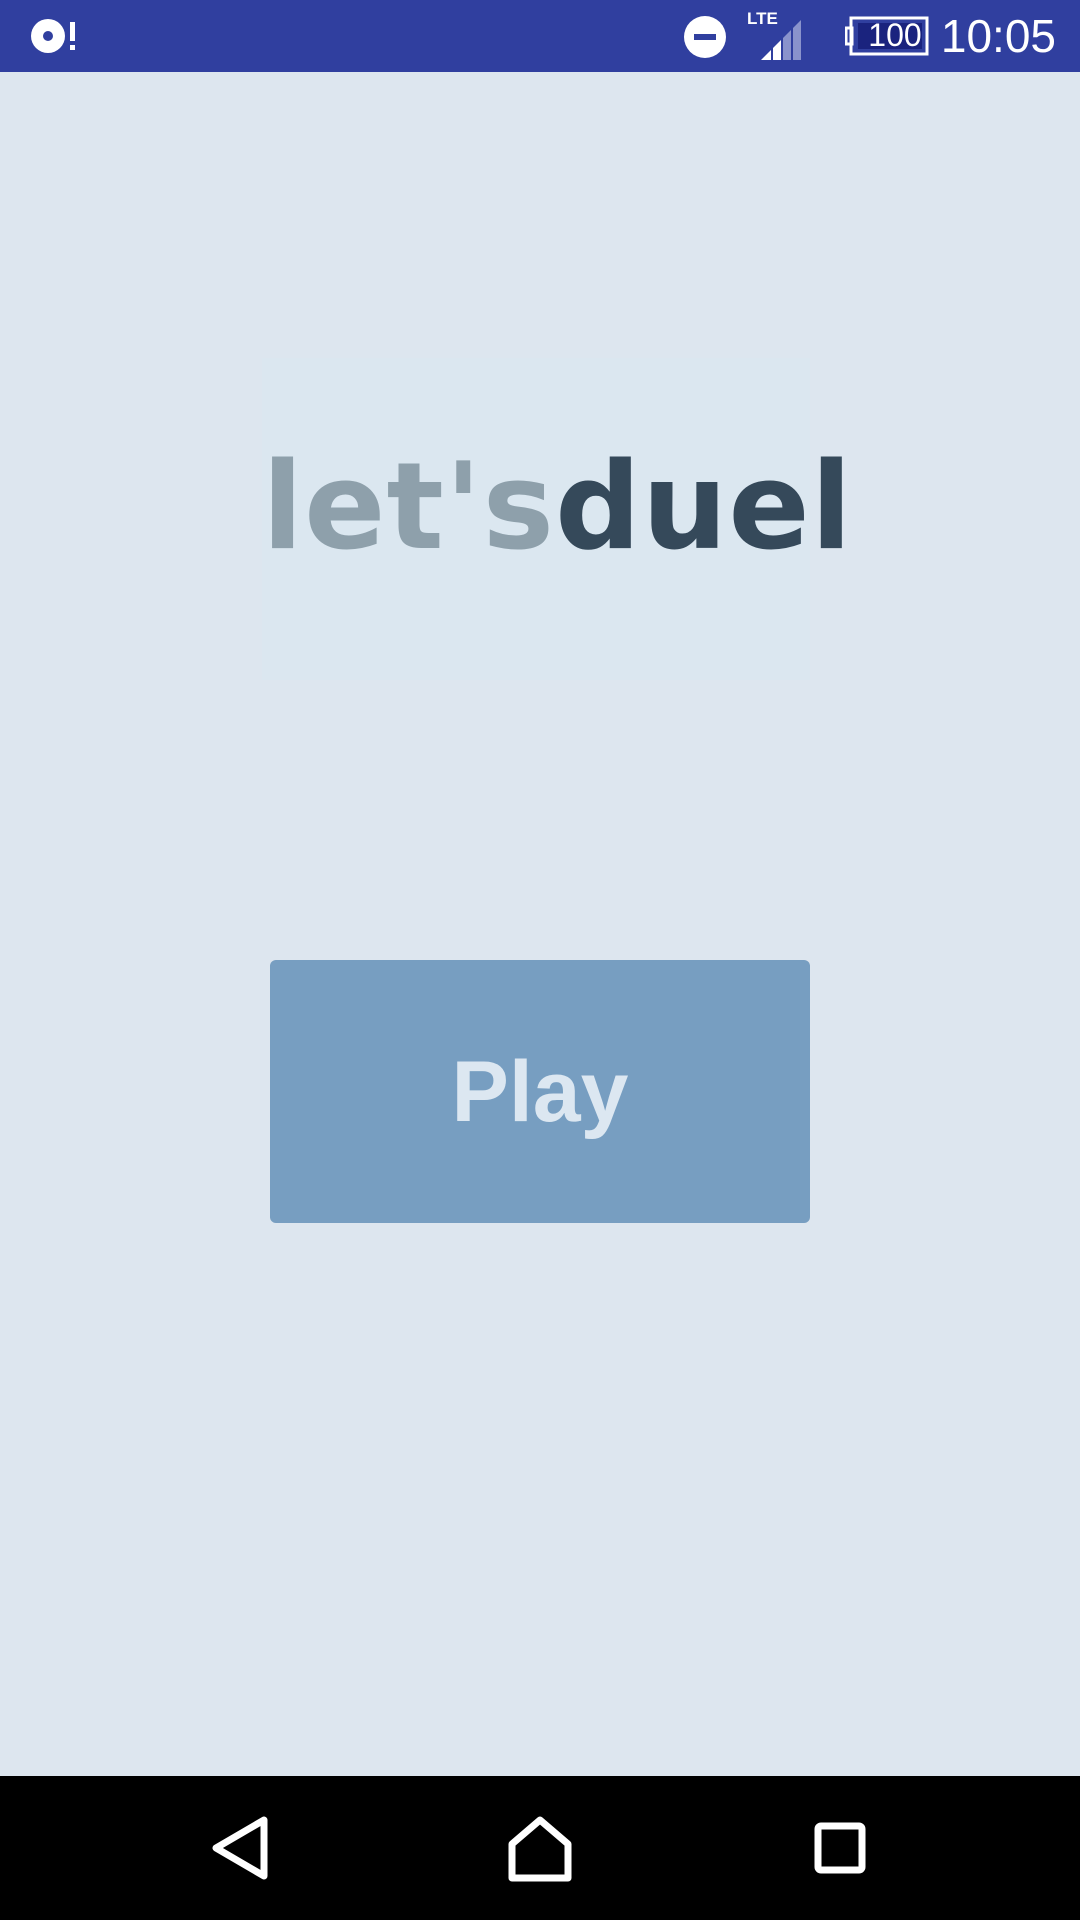  What do you see at coordinates (776, 36) in the screenshot?
I see `cell-signal-icon: LTE` at bounding box center [776, 36].